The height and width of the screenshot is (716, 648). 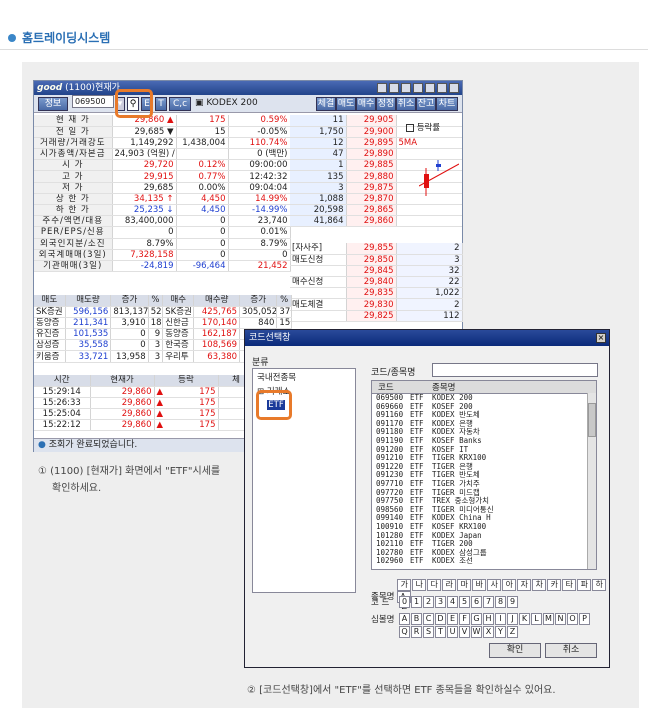 What do you see at coordinates (376, 249) in the screenshot?
I see `bid-row: [자사주] 29,855 2` at bounding box center [376, 249].